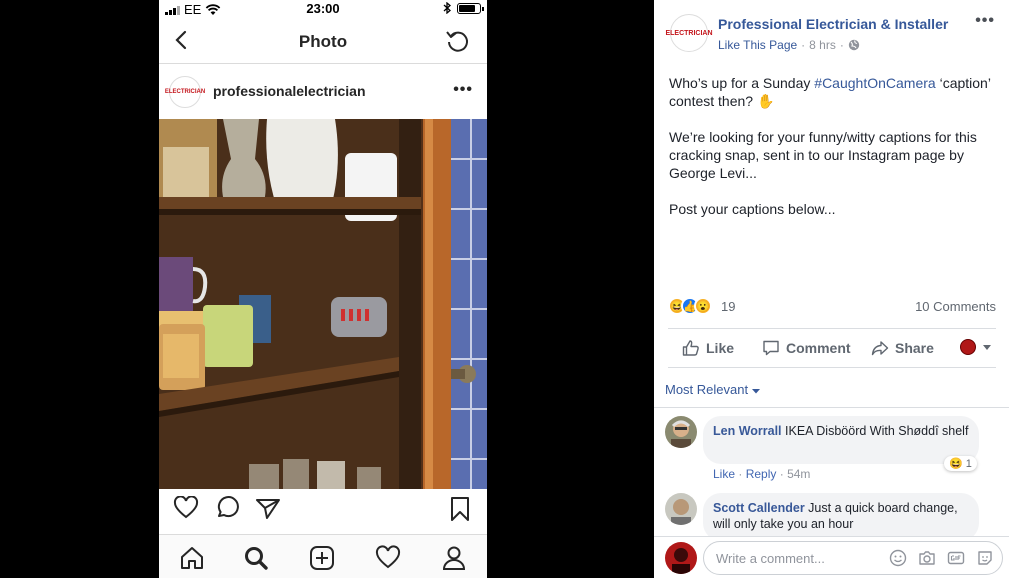 This screenshot has height=578, width=1009. What do you see at coordinates (447, 8) in the screenshot?
I see `bluetooth-icon` at bounding box center [447, 8].